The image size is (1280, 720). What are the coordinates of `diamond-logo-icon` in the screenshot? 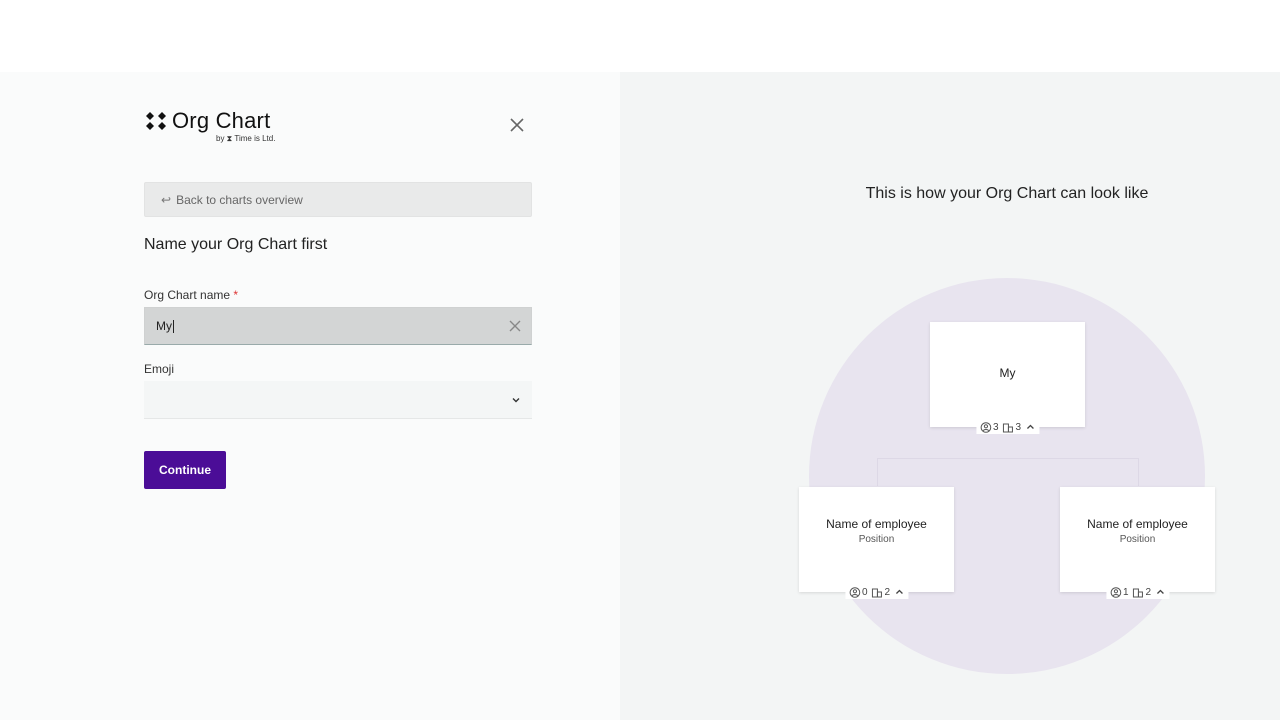 It's located at (156, 121).